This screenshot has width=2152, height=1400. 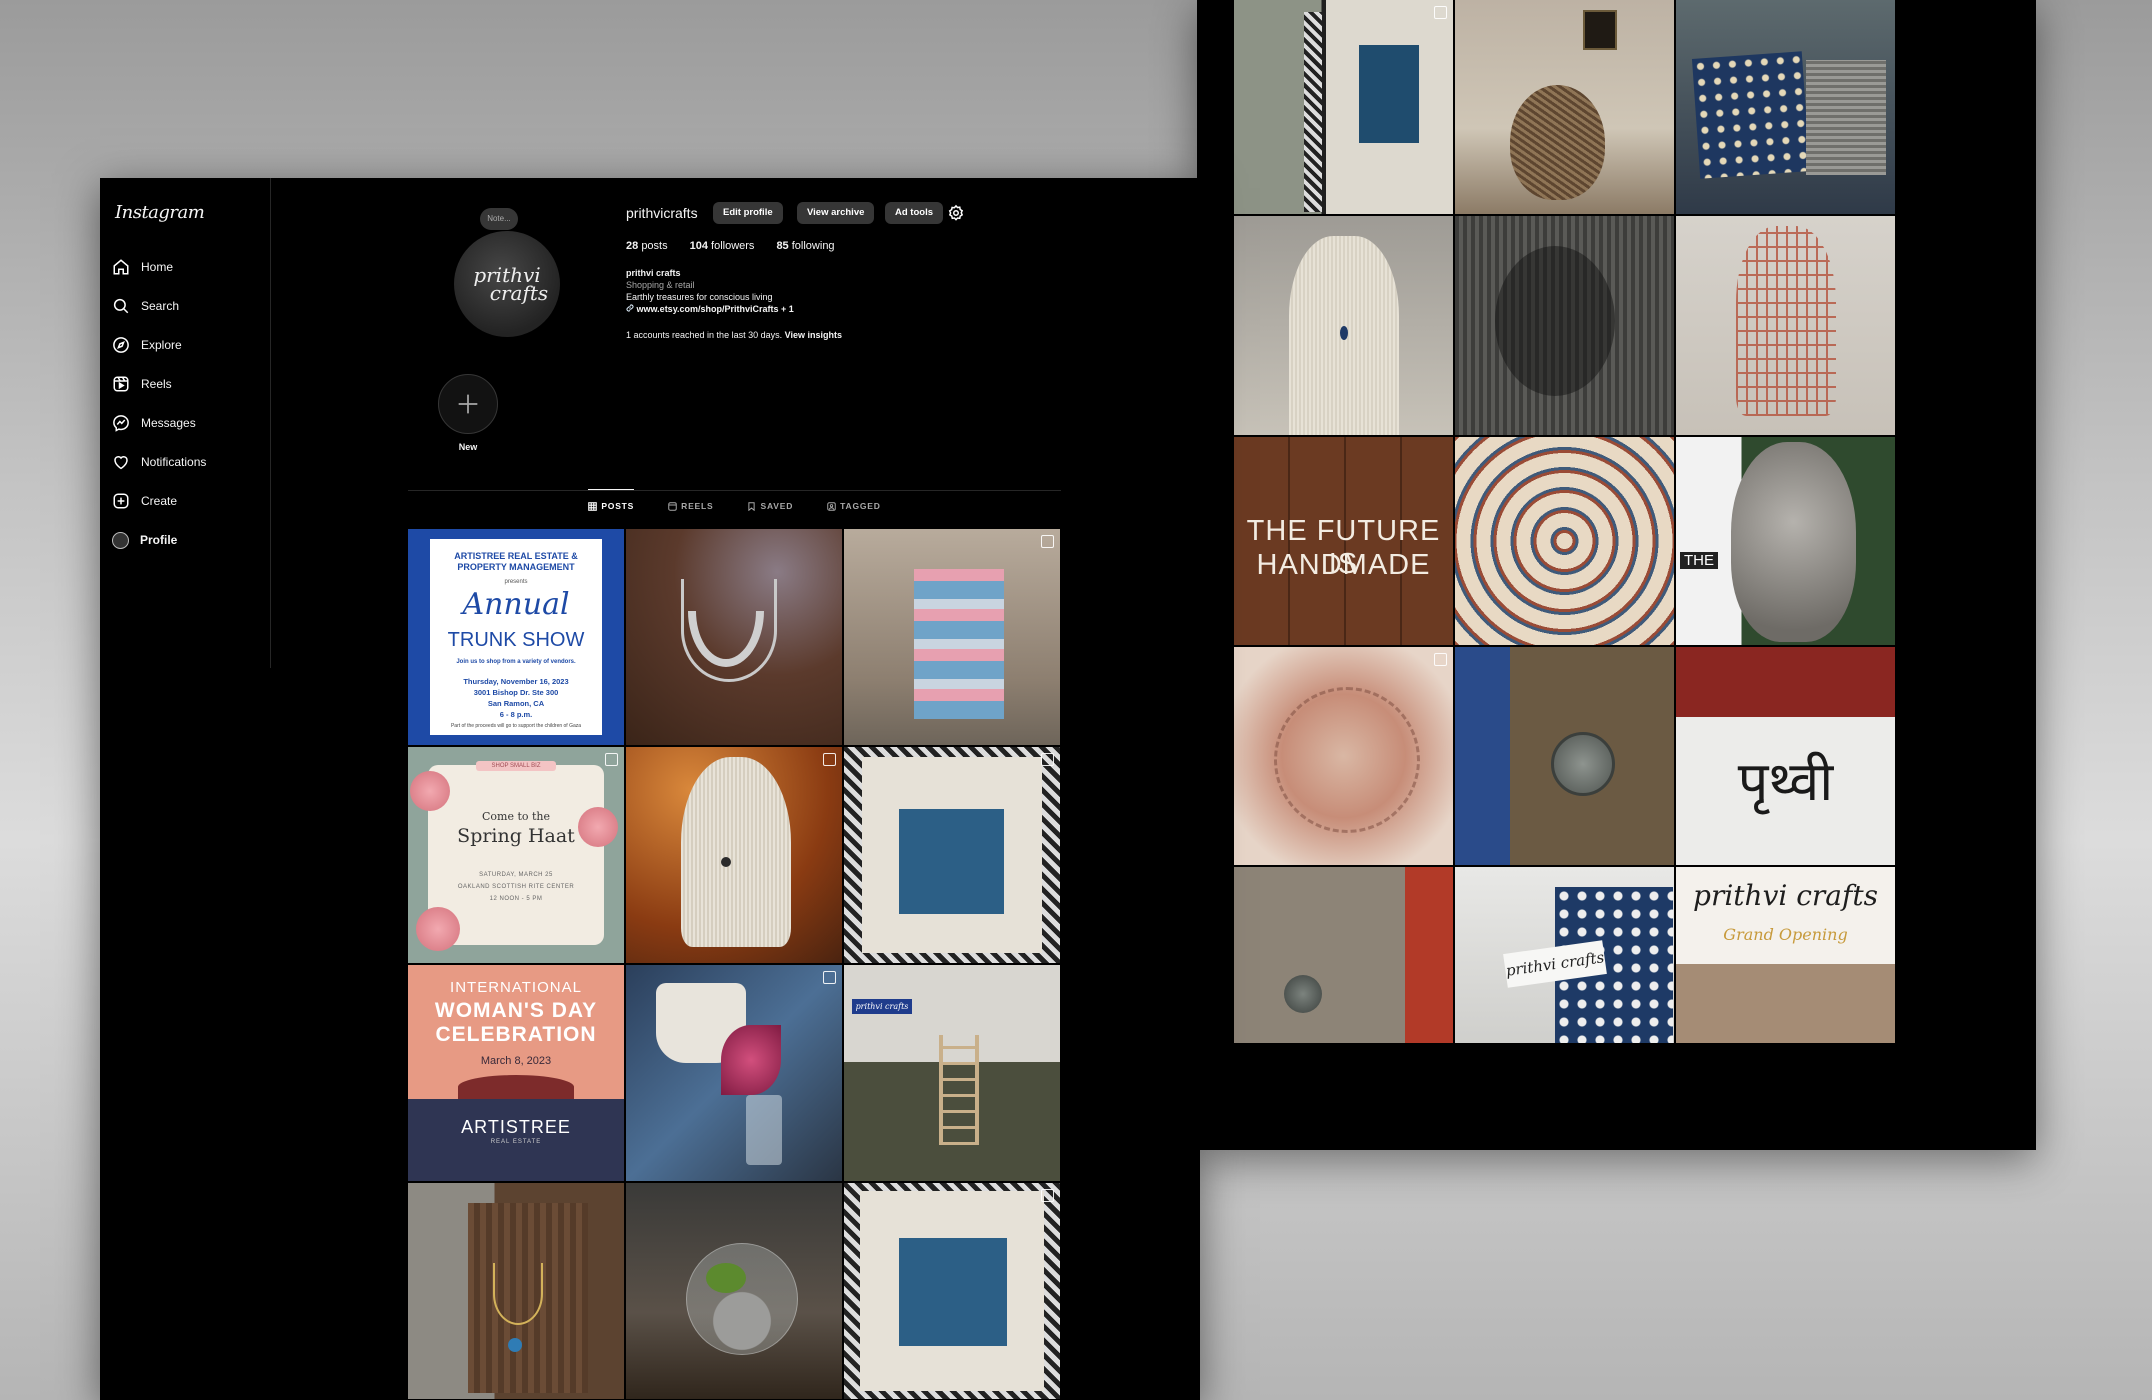 I want to click on nav-label-explore: Explore, so click(x=161, y=345).